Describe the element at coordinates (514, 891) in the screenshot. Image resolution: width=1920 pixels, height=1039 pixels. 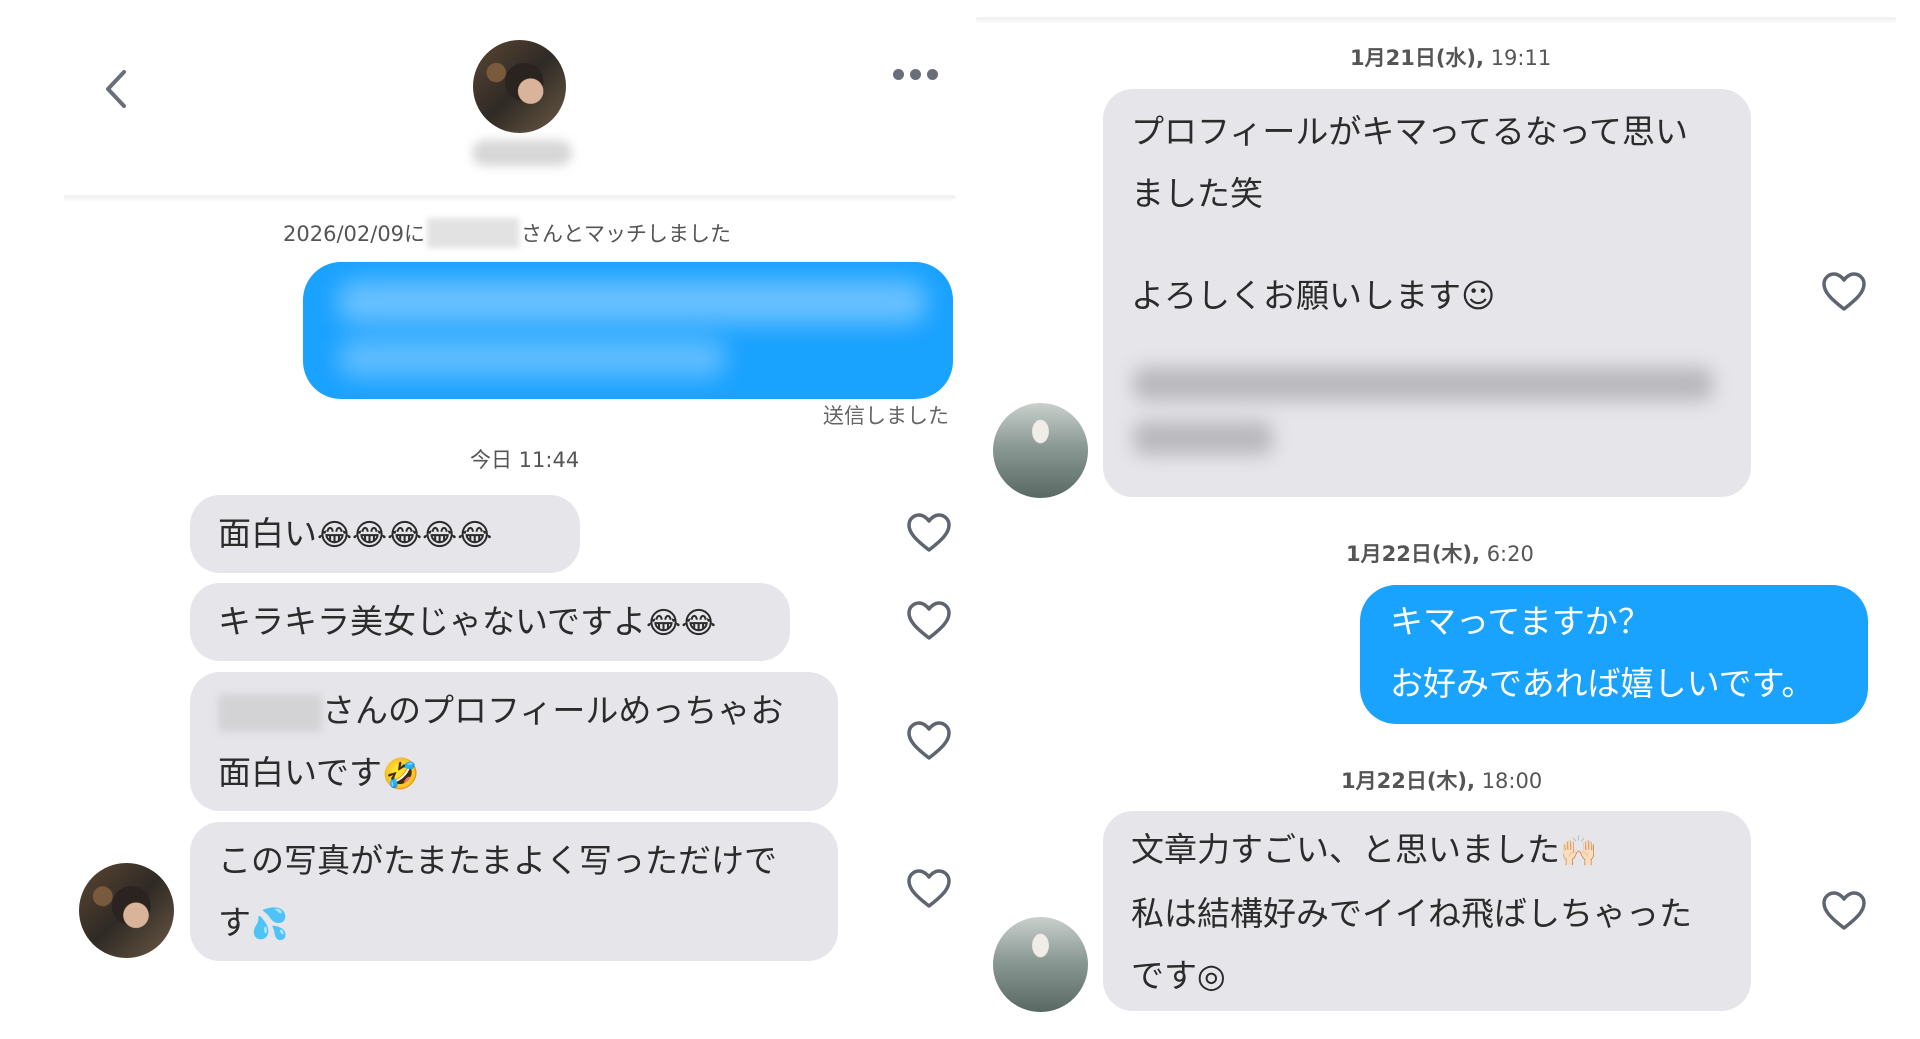
I see `received-message: この写真がたまたまよく写っただけで す💦` at that location.